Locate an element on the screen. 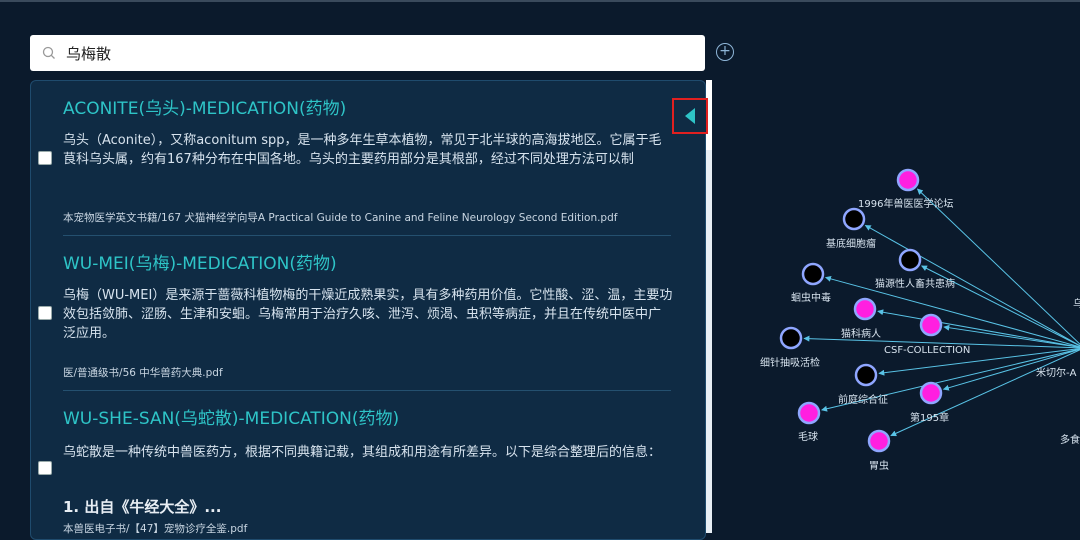  graph-node-label: CSF-COLLECTION is located at coordinates (927, 350).